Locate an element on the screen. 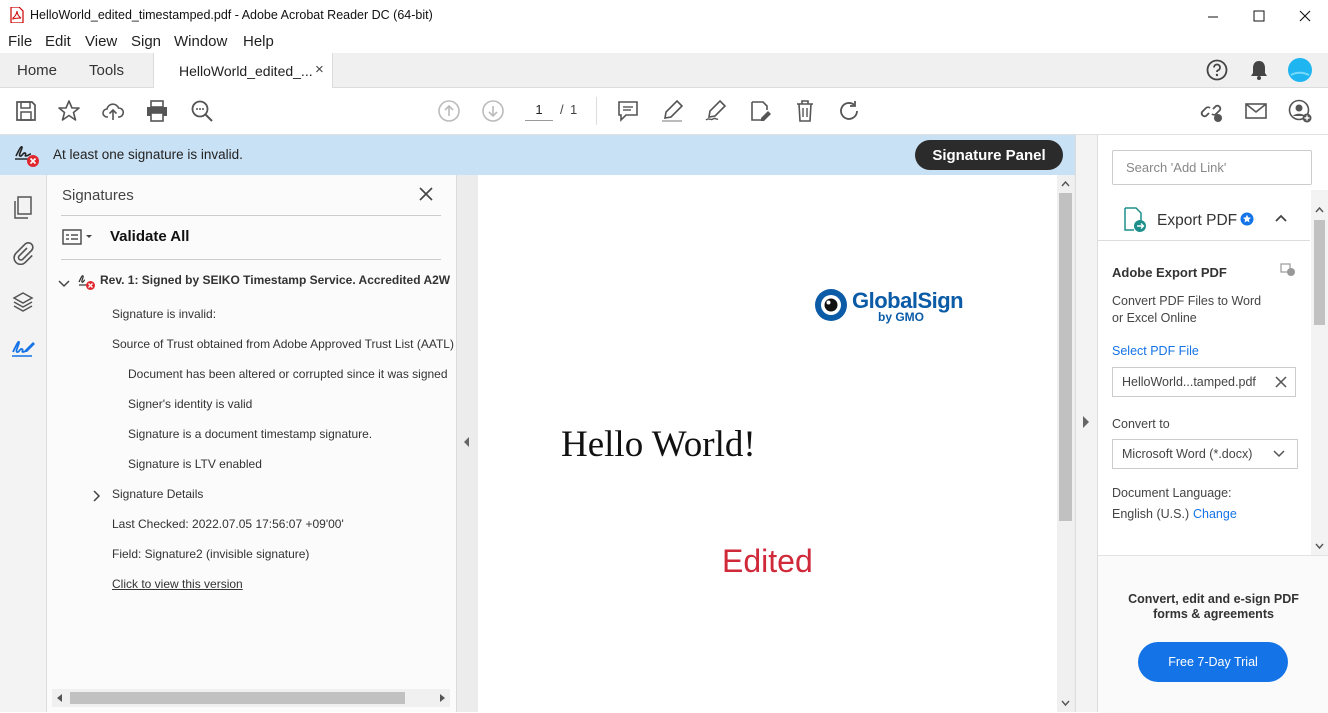  promo-text: forms & agreements is located at coordinates (1213, 614).